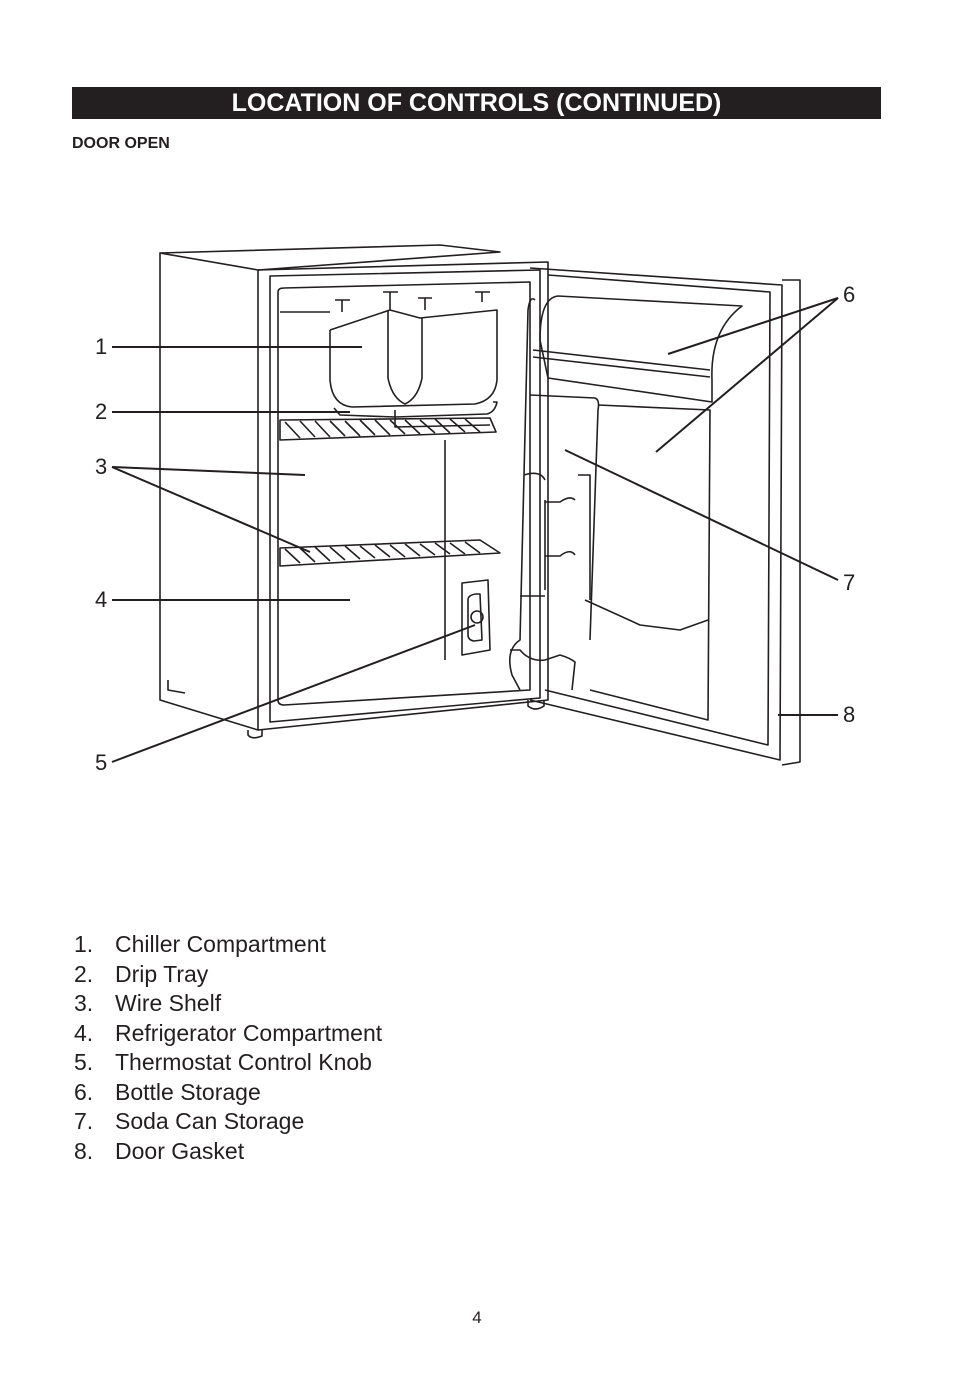  Describe the element at coordinates (208, 471) in the screenshot. I see `leader-3a` at that location.